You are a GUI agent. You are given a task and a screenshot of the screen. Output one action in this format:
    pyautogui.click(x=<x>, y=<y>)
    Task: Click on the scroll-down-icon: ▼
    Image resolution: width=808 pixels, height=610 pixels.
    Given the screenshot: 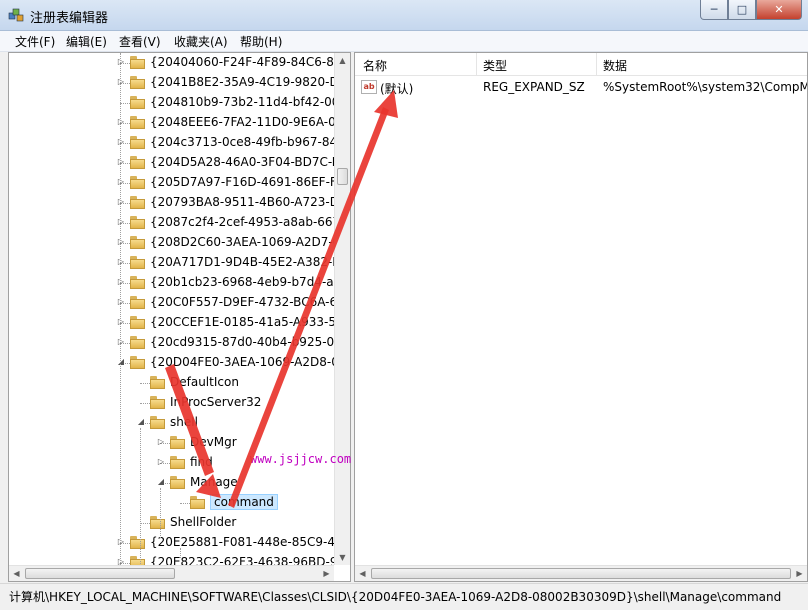 What is the action you would take?
    pyautogui.click(x=342, y=557)
    